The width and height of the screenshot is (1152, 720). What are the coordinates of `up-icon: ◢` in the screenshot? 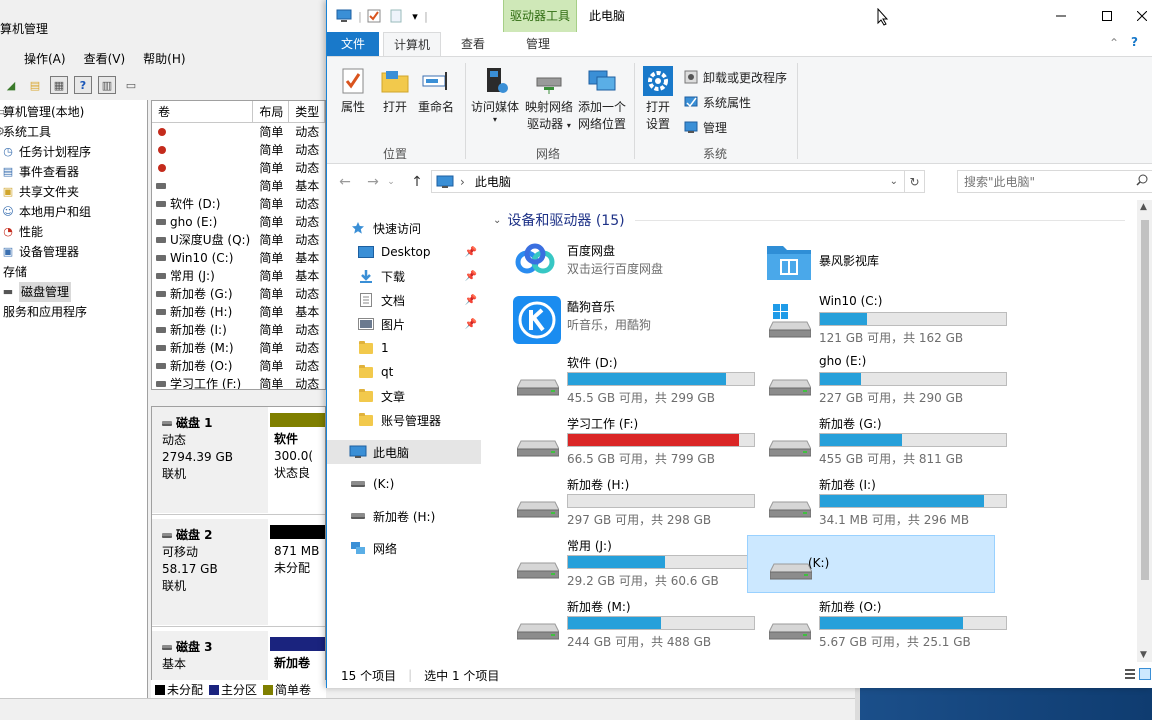 It's located at (11, 85).